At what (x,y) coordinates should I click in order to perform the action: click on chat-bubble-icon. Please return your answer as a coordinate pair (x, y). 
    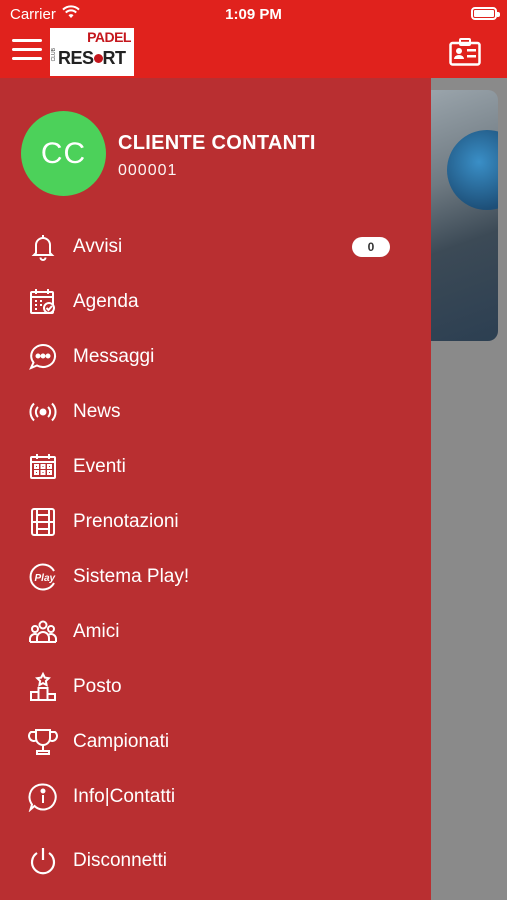
    Looking at the image, I should click on (43, 356).